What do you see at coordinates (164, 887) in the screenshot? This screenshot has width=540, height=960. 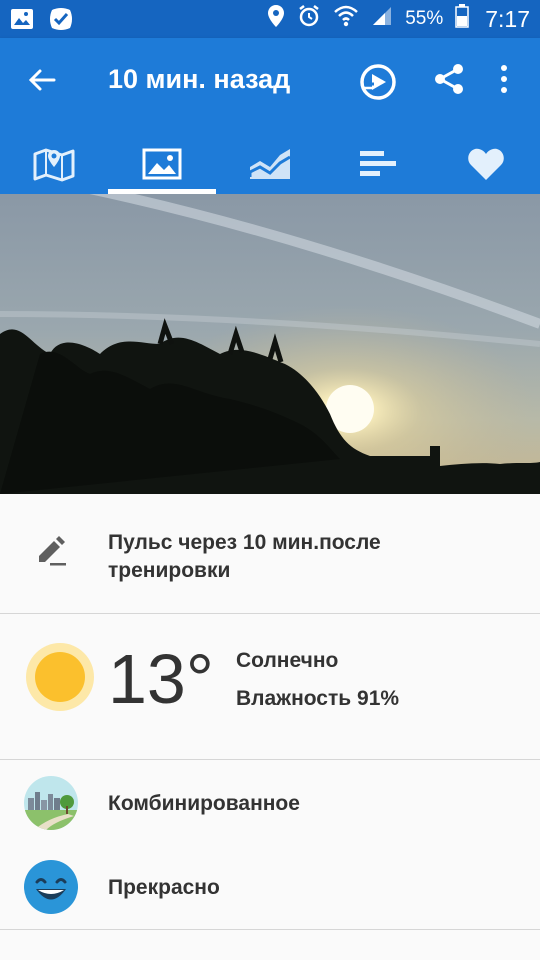 I see `feeling-label: Прекрасно` at bounding box center [164, 887].